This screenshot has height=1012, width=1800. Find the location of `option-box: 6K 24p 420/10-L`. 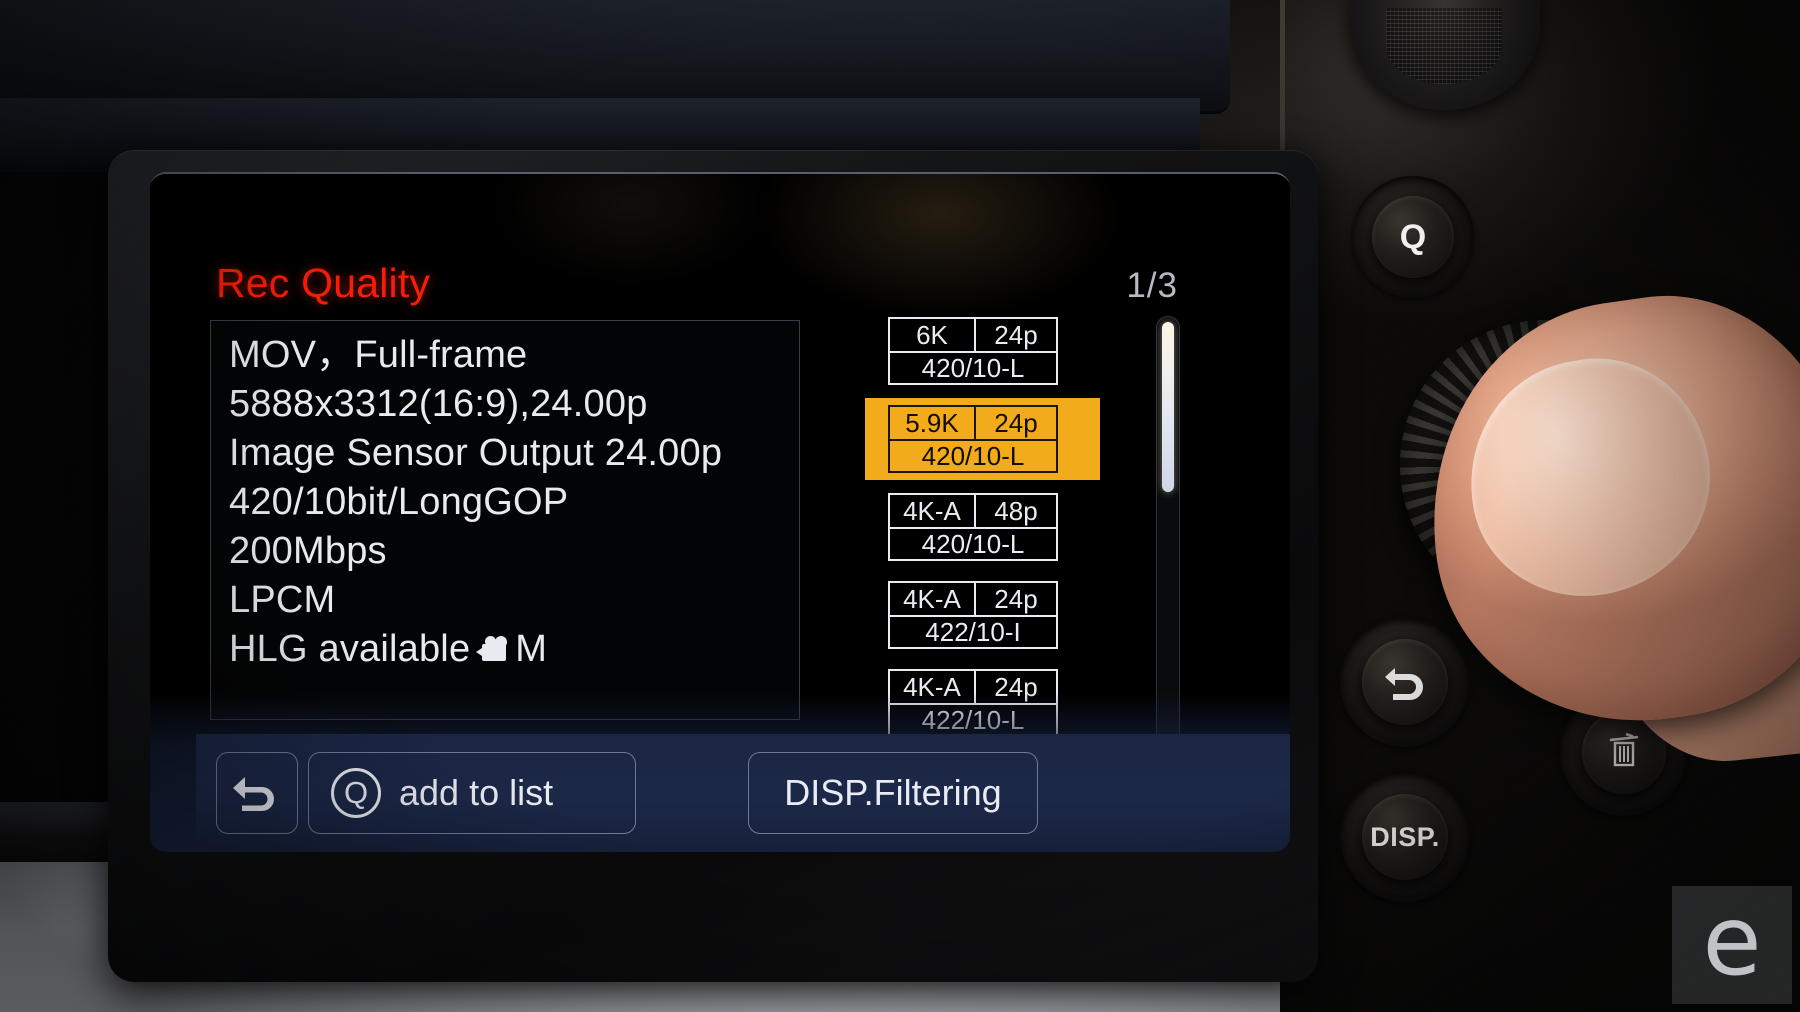

option-box: 6K 24p 420/10-L is located at coordinates (973, 351).